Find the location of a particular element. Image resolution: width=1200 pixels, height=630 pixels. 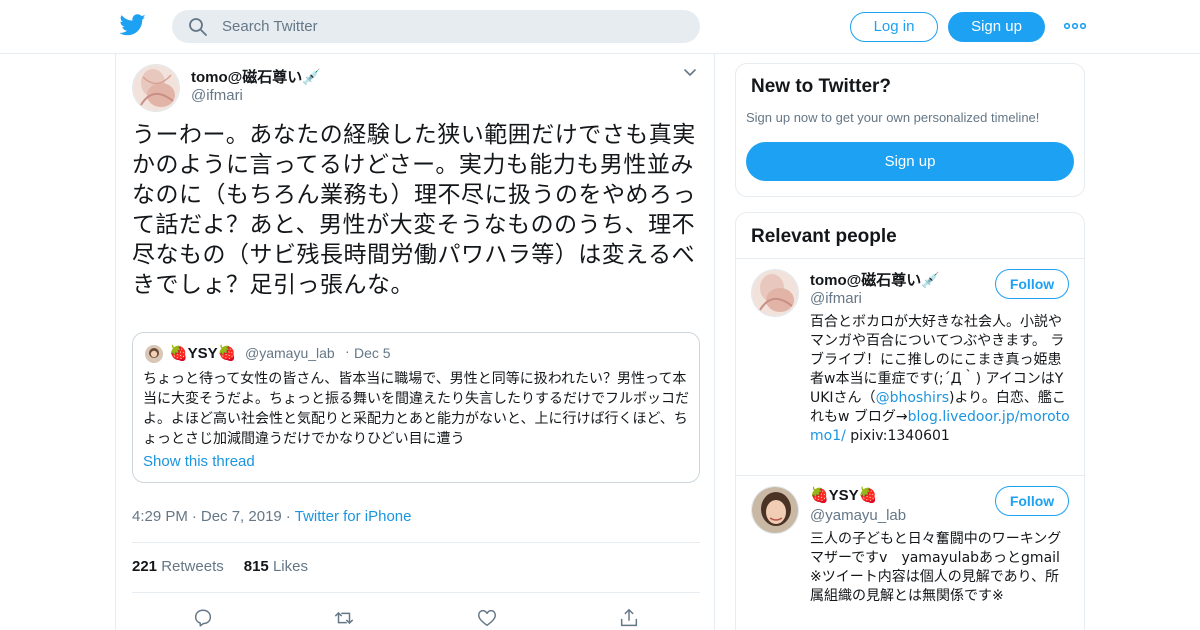

bio-text: pixiv:1340601 is located at coordinates (897, 436).